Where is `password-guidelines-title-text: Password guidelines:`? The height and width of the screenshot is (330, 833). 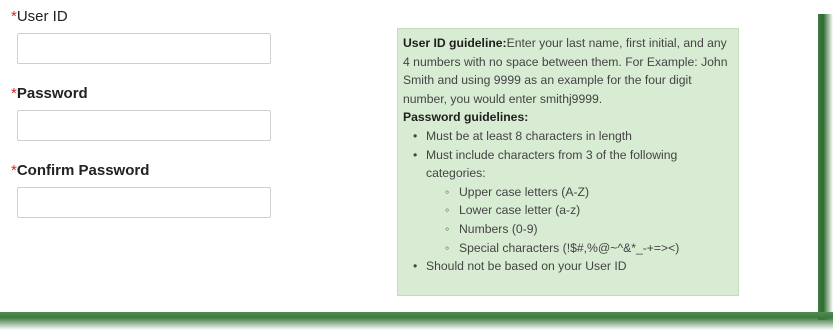
password-guidelines-title-text: Password guidelines: is located at coordinates (466, 117).